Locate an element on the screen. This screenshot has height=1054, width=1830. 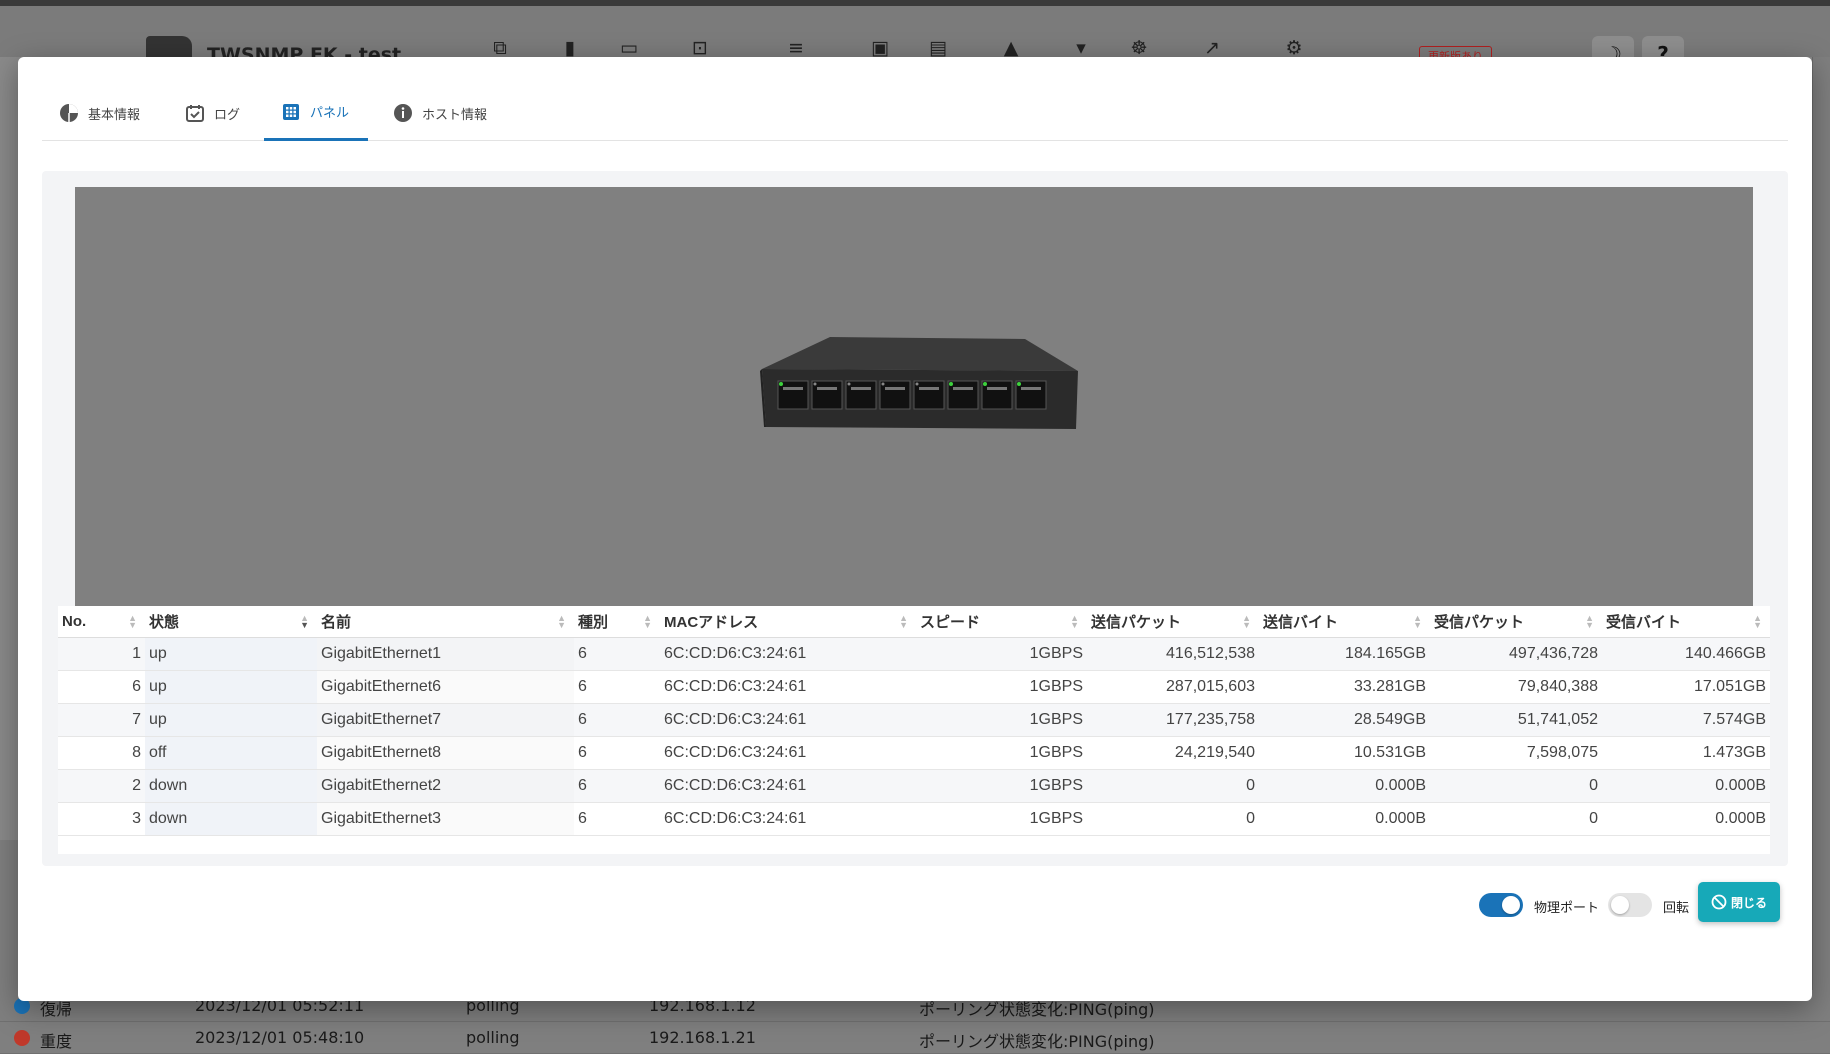
cell-rx-packets: 51,741,052 is located at coordinates (1516, 720).